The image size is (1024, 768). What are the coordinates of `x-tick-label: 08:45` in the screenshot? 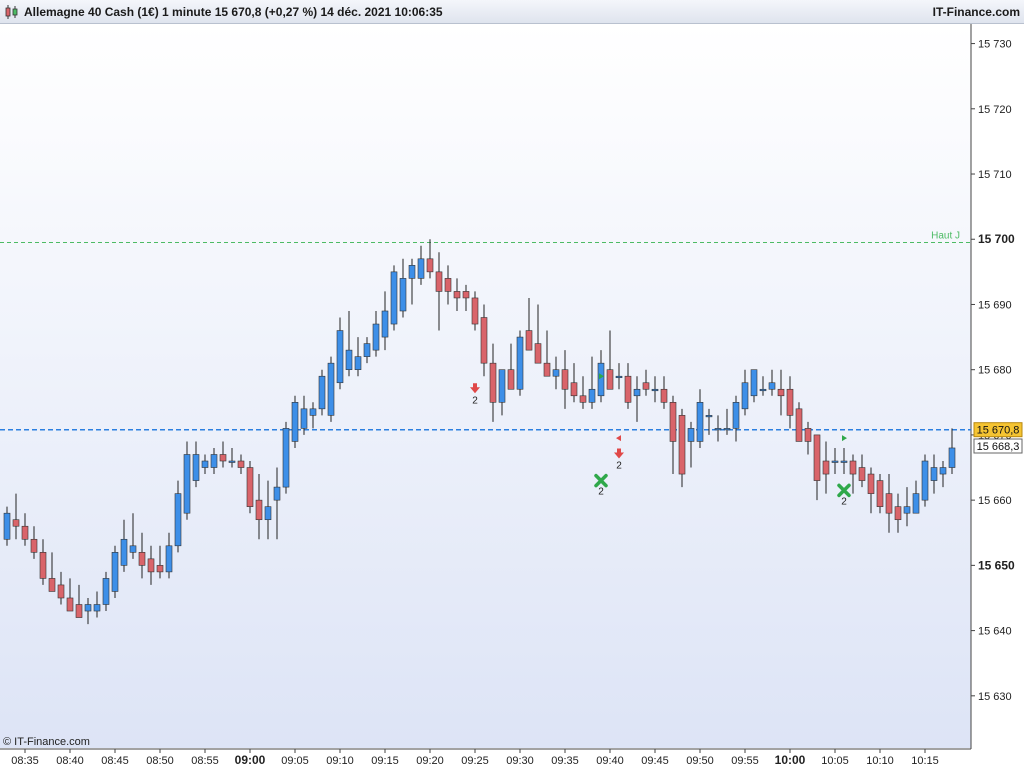 It's located at (115, 761).